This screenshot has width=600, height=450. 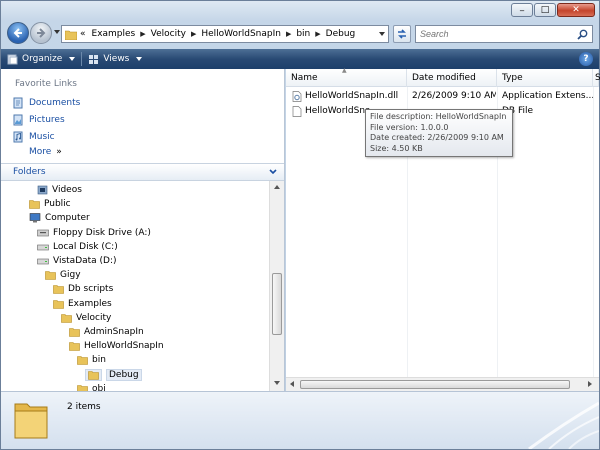 I want to click on folder-tree-item: bin, so click(x=91, y=360).